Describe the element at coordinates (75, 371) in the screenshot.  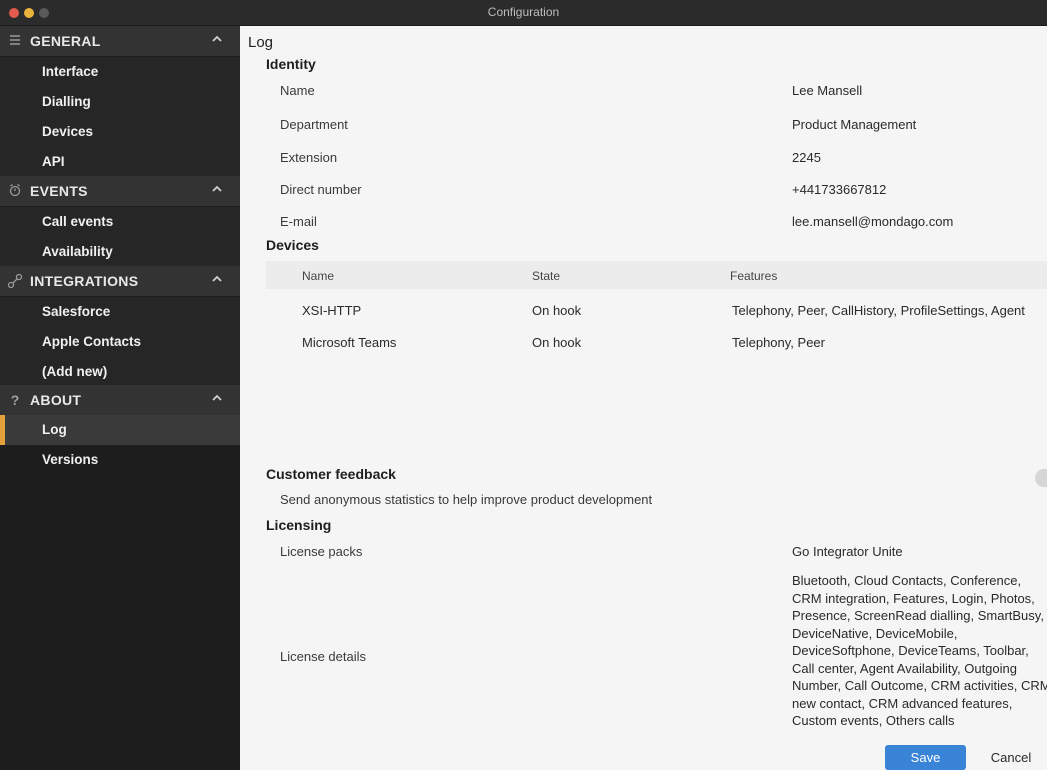
I see `sidebar-item-label: (Add new)` at that location.